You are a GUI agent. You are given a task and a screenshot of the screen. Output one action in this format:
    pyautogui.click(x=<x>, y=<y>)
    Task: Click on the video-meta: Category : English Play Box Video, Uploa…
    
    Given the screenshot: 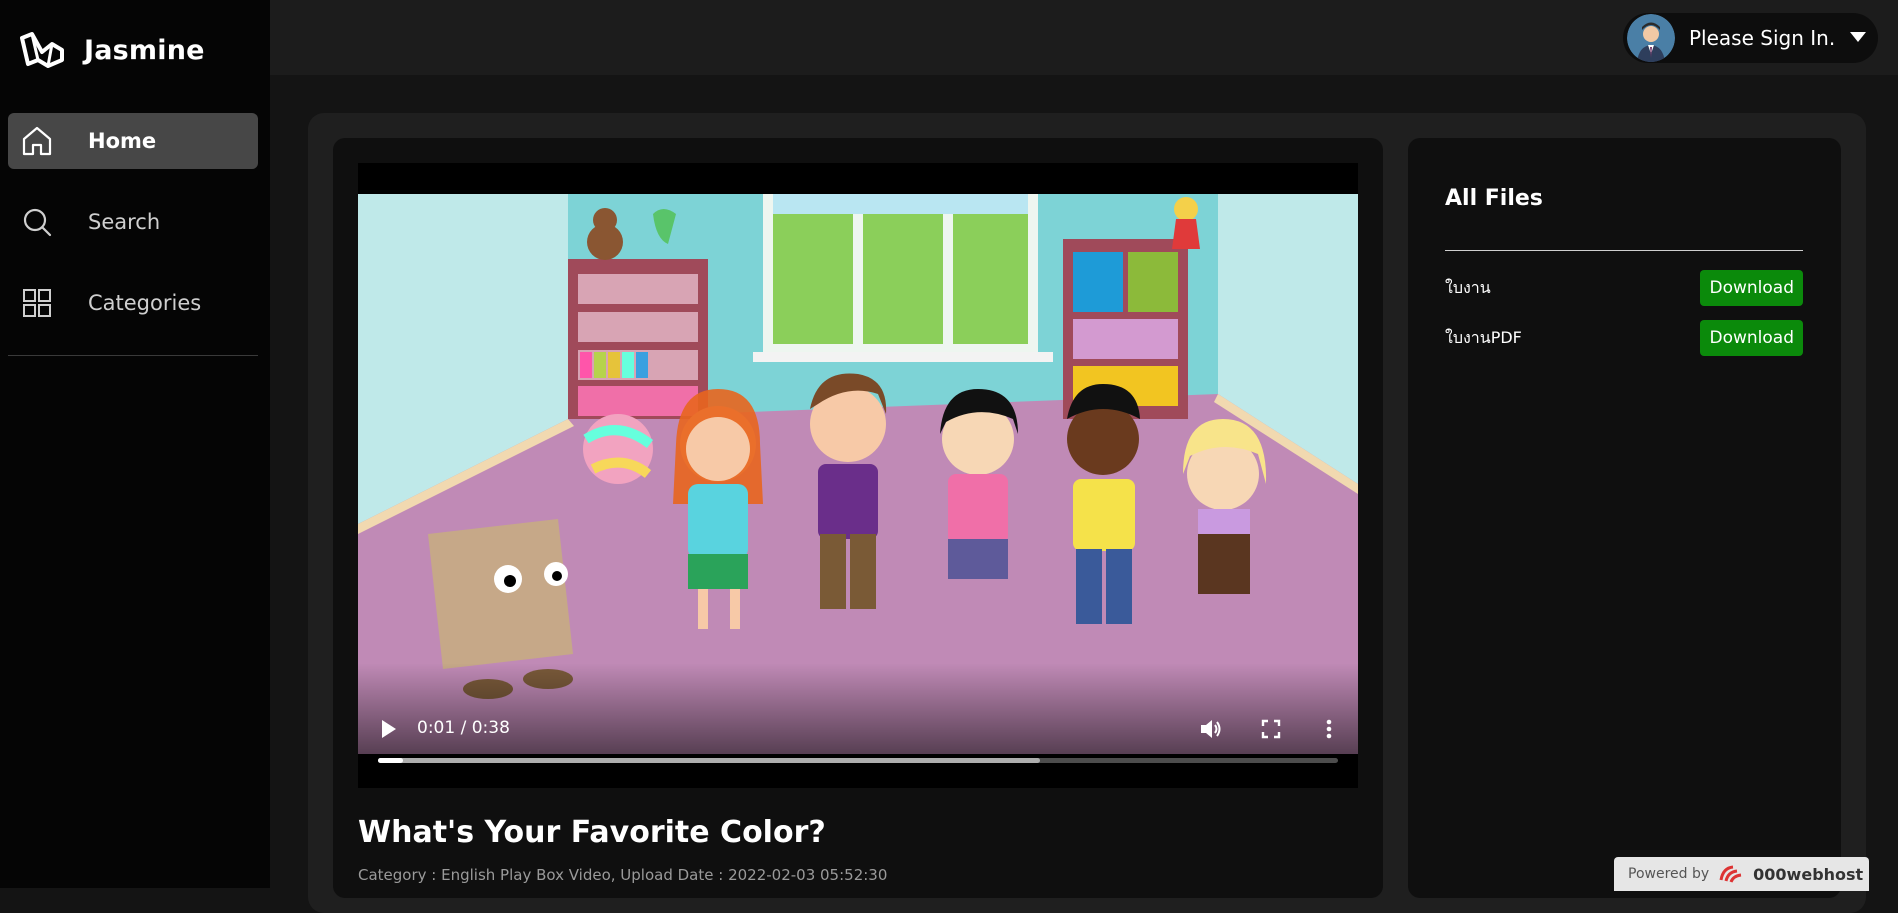 What is the action you would take?
    pyautogui.click(x=623, y=875)
    